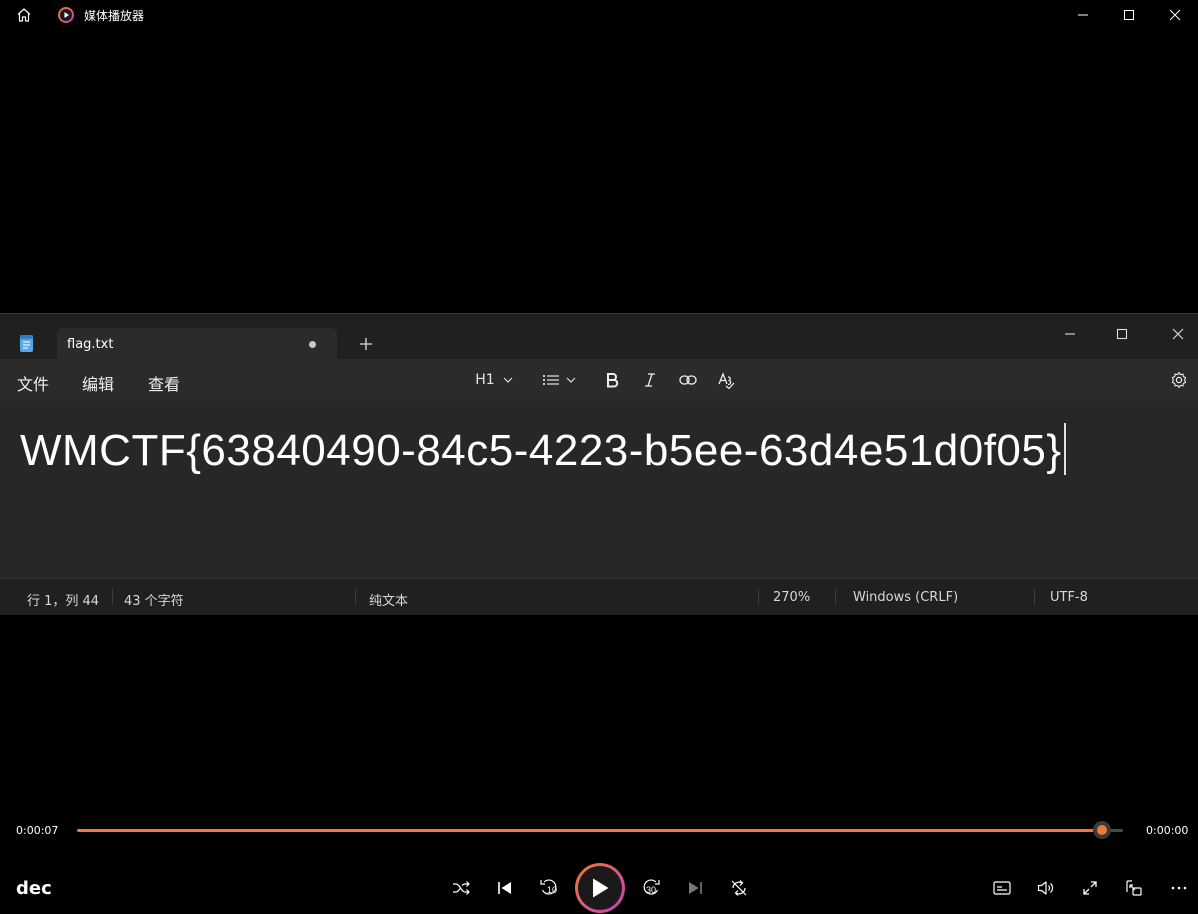 The image size is (1198, 914). What do you see at coordinates (599, 15) in the screenshot?
I see `title-bar: 媒体播放器` at bounding box center [599, 15].